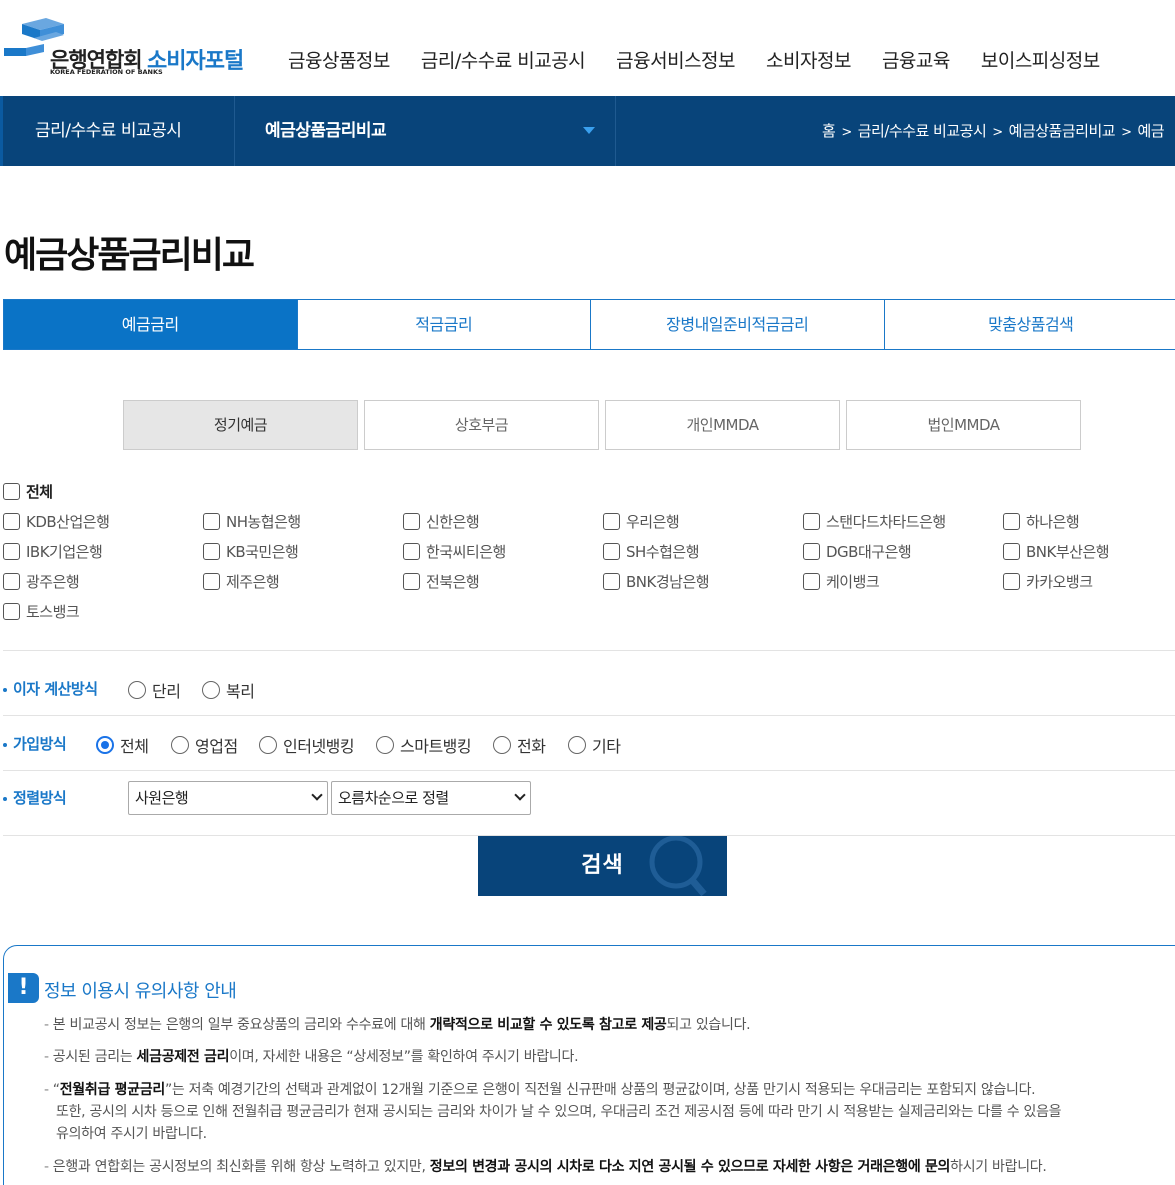 Image resolution: width=1175 pixels, height=1185 pixels. Describe the element at coordinates (722, 425) in the screenshot. I see `subtab-personal-mmda: 개인MMDA` at that location.